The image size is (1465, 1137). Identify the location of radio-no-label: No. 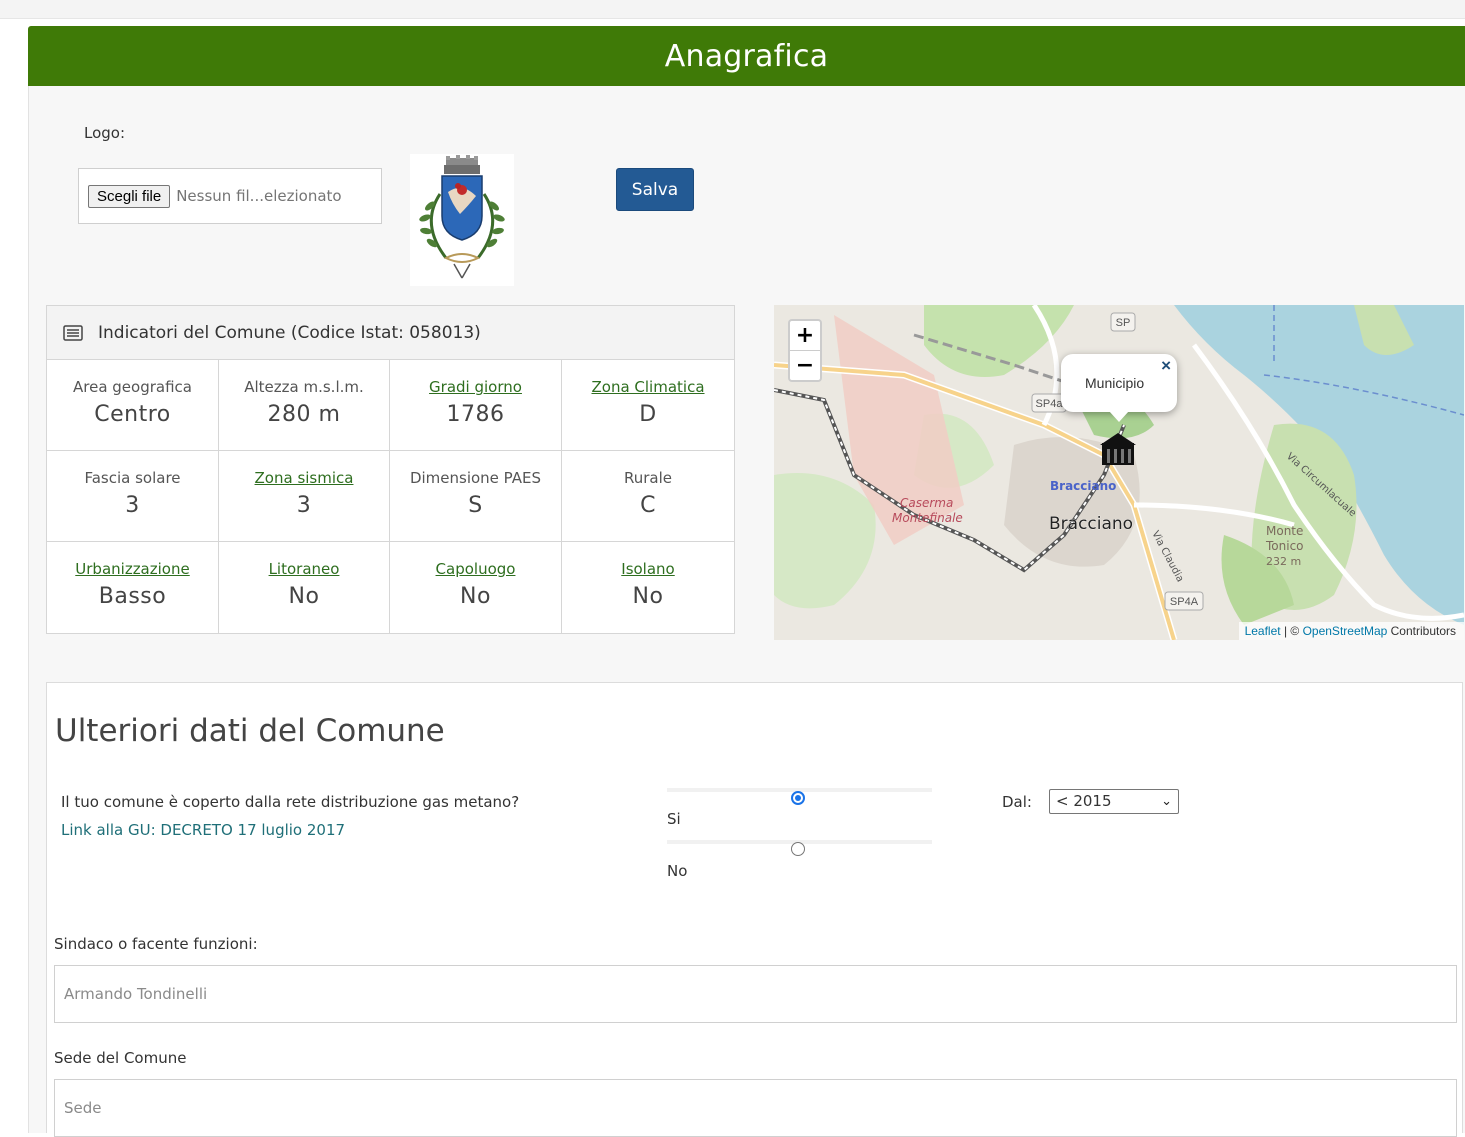
(677, 871).